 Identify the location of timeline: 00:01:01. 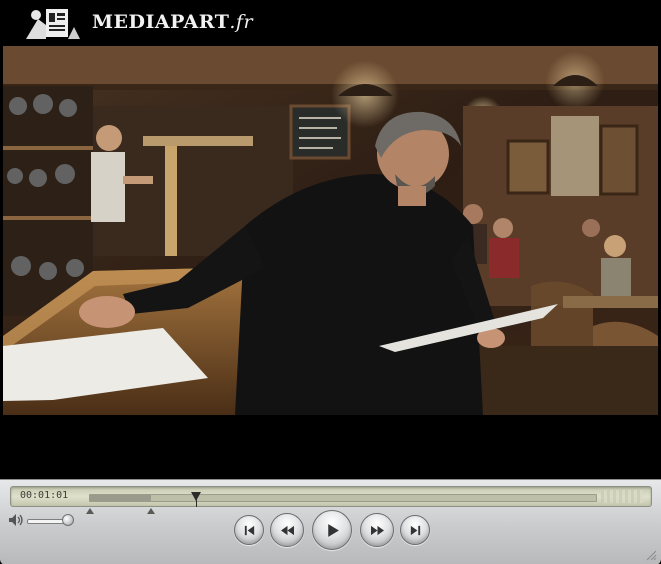
(331, 500).